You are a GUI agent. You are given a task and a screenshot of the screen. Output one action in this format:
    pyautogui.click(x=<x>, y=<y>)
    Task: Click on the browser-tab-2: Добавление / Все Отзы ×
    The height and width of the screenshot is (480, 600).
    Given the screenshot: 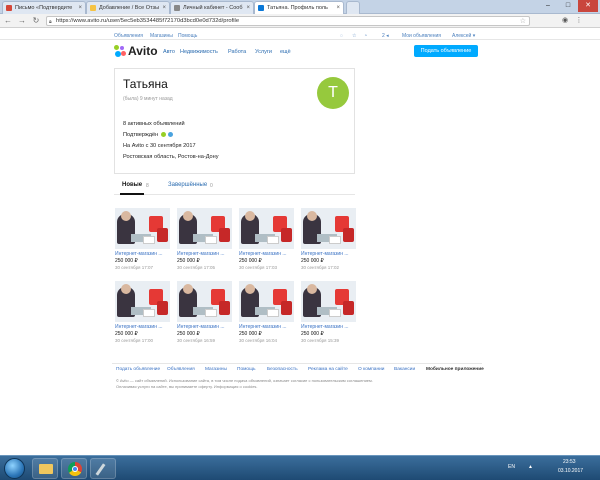 What is the action you would take?
    pyautogui.click(x=128, y=7)
    